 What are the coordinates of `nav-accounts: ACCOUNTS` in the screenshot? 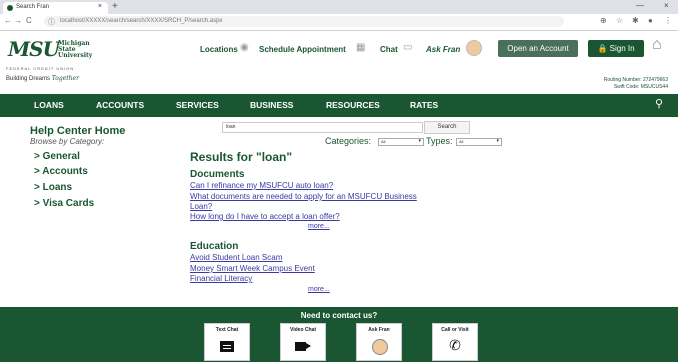 It's located at (120, 105).